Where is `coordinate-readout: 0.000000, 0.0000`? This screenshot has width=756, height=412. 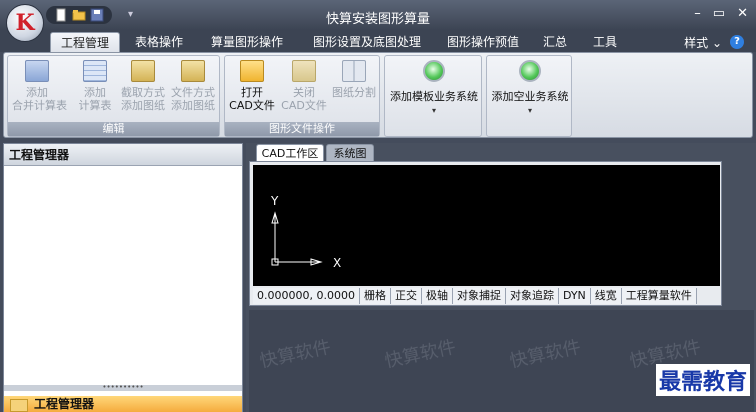
coordinate-readout: 0.000000, 0.0000 is located at coordinates (306, 296).